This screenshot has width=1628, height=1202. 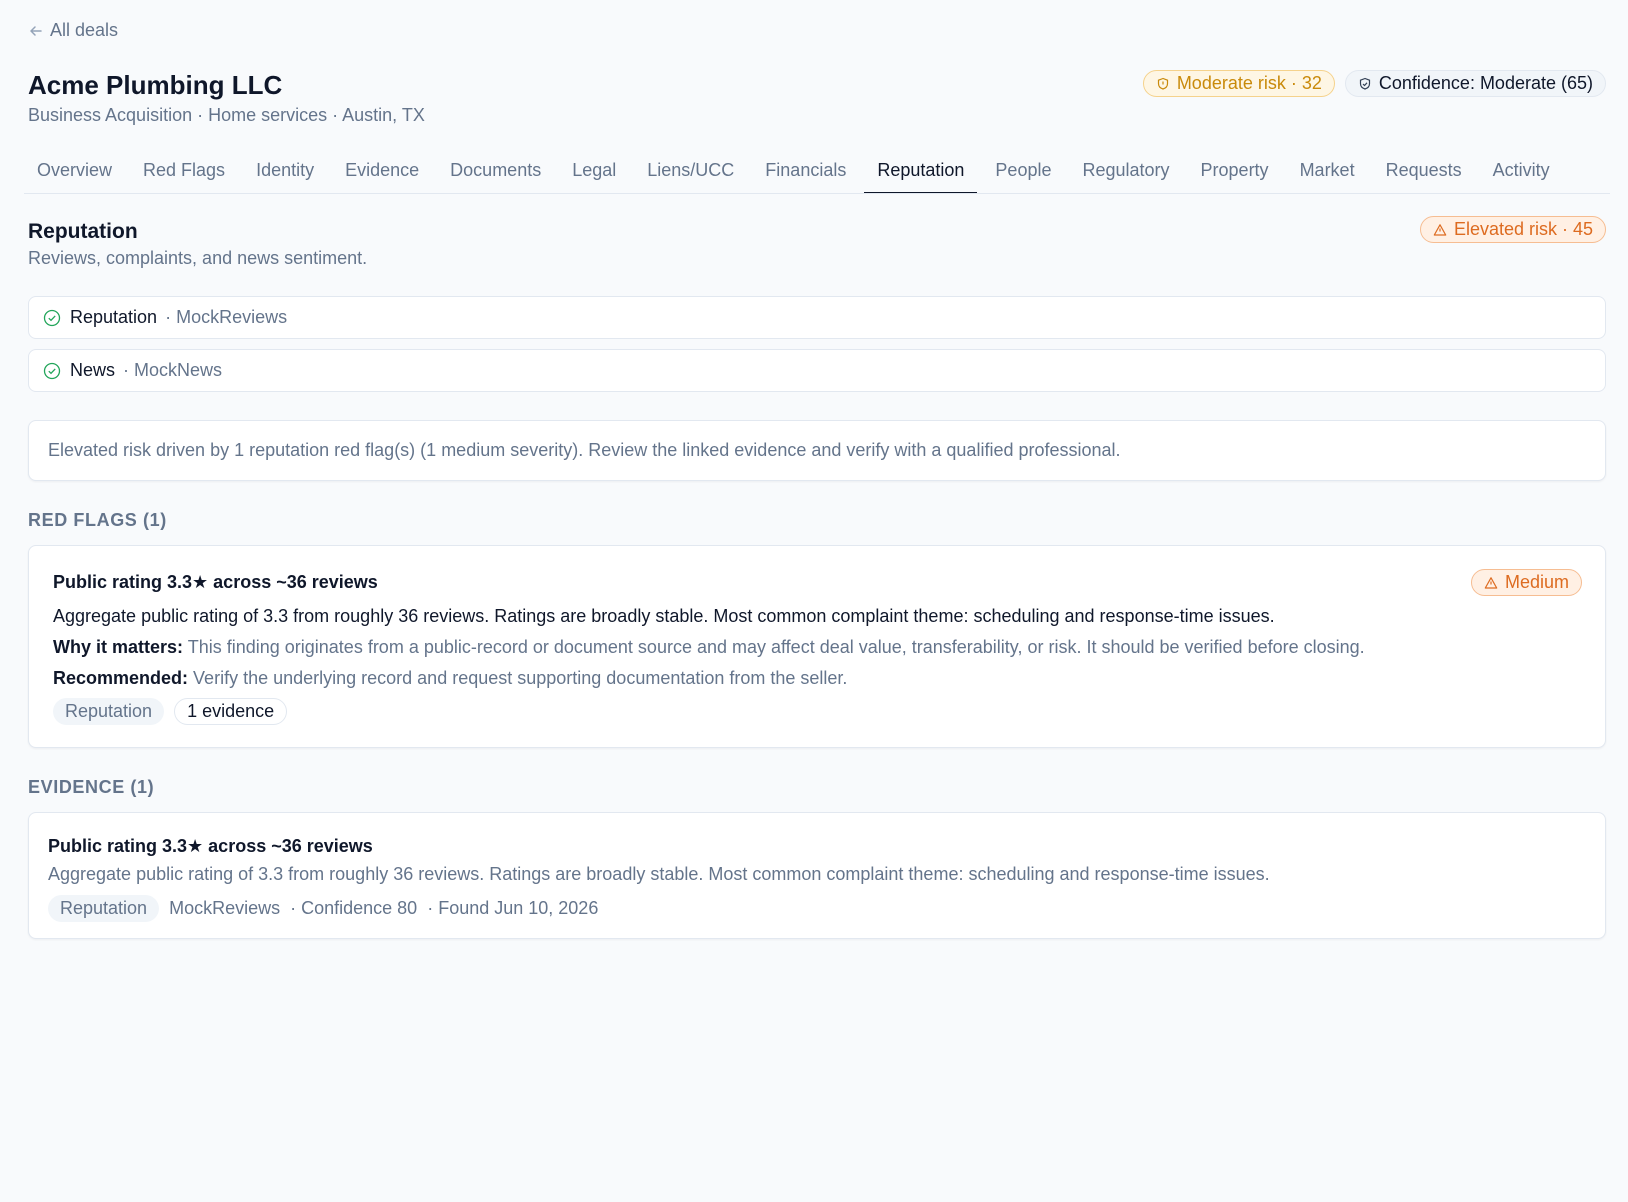 What do you see at coordinates (93, 370) in the screenshot?
I see `source-name: News` at bounding box center [93, 370].